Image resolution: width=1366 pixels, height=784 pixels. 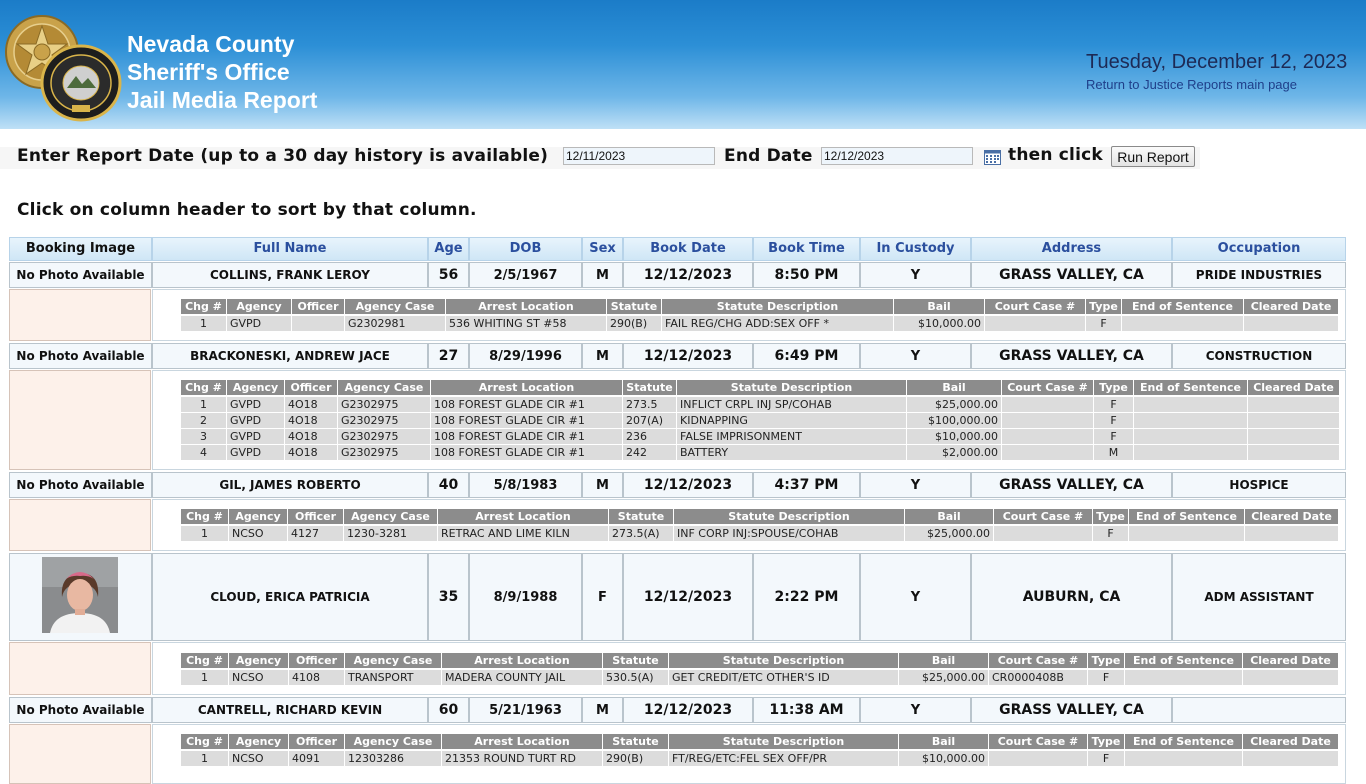 What do you see at coordinates (602, 356) in the screenshot?
I see `sex-cell: M` at bounding box center [602, 356].